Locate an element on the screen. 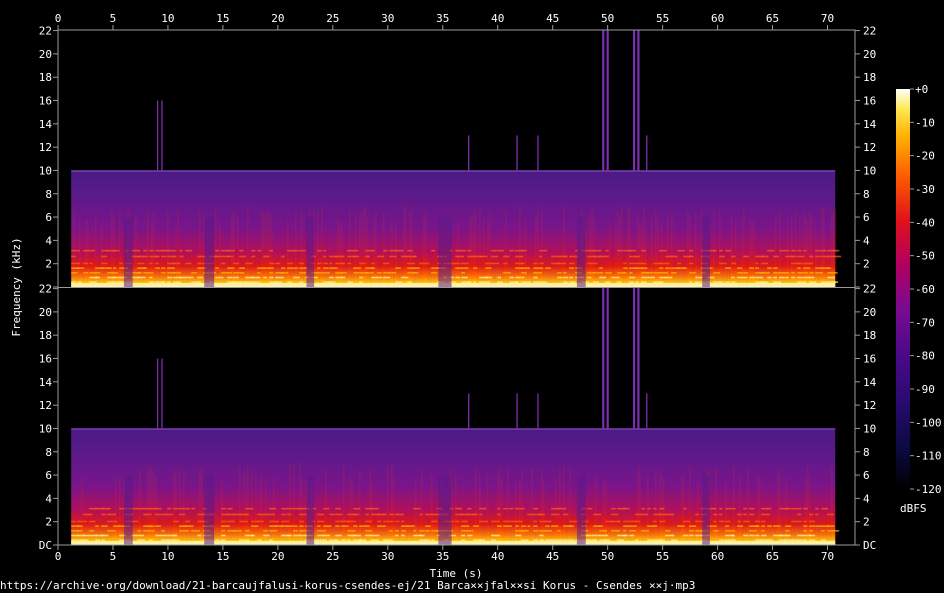 Image resolution: width=944 pixels, height=593 pixels. colorbar-gradient is located at coordinates (903, 289).